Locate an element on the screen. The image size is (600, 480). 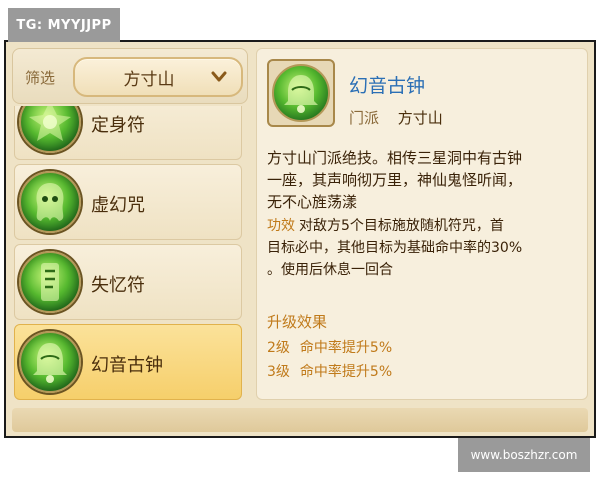
upgrade-title: 升级效果 is located at coordinates (297, 322).